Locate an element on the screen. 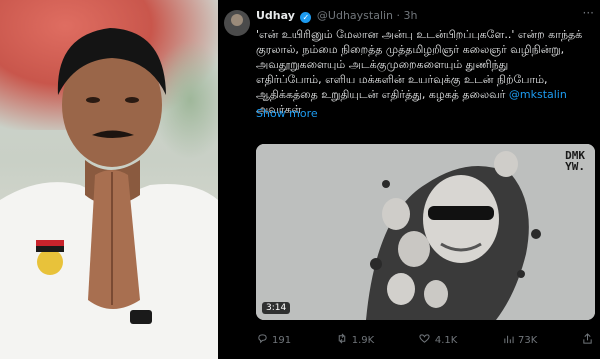 The width and height of the screenshot is (600, 359). author-handle: @Udhaystalin is located at coordinates (355, 15).